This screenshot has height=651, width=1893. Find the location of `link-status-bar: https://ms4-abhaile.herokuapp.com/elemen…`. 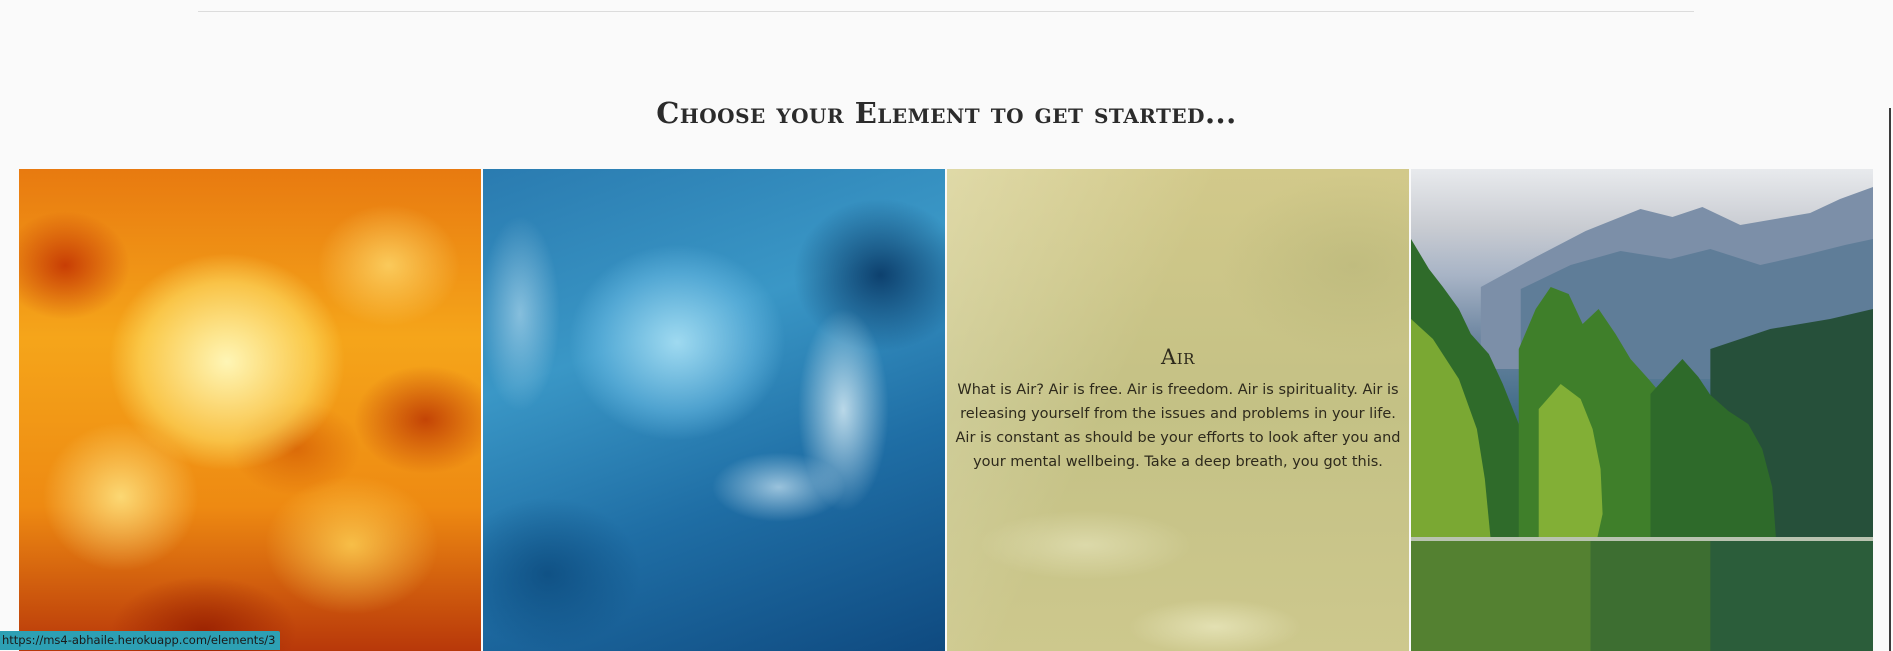

link-status-bar: https://ms4-abhaile.herokuapp.com/elemen… is located at coordinates (140, 640).